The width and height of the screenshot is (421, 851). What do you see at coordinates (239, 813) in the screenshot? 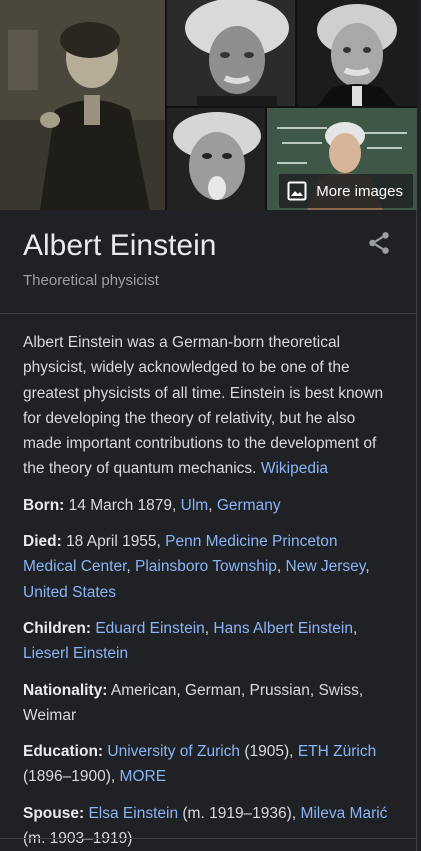
I see `fact-value: (m. 1919–1936),` at bounding box center [239, 813].